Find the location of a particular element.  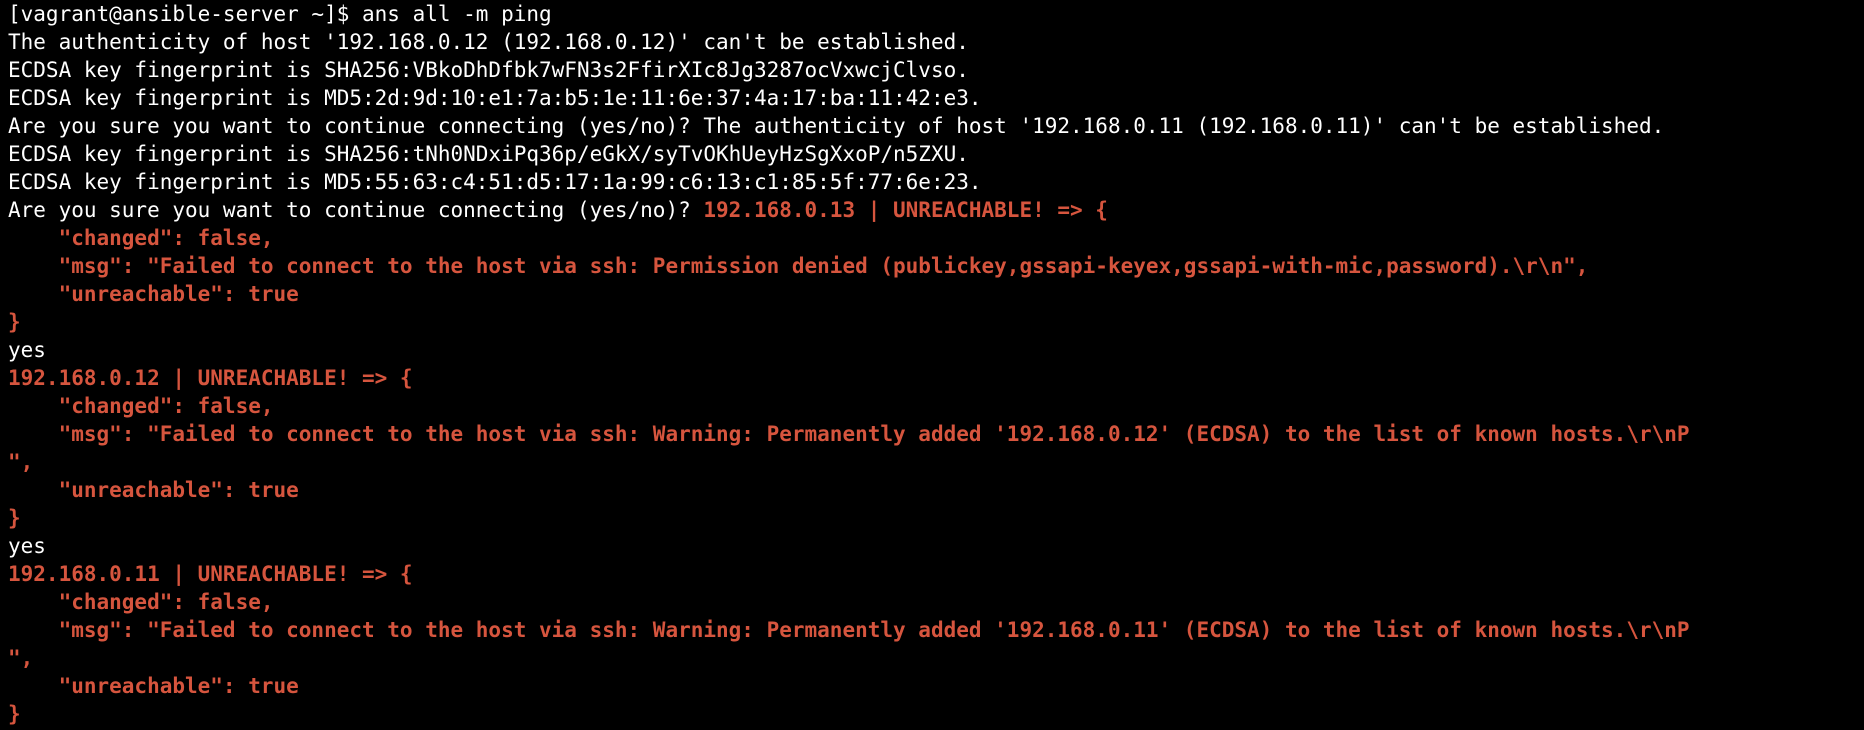

terminal-line: 192.168.0.11 | UNREACHABLE! => { is located at coordinates (936, 574).